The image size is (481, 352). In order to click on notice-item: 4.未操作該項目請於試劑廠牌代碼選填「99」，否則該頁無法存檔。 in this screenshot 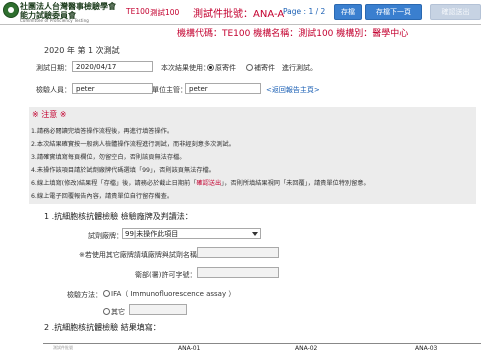, I will do `click(123, 170)`.